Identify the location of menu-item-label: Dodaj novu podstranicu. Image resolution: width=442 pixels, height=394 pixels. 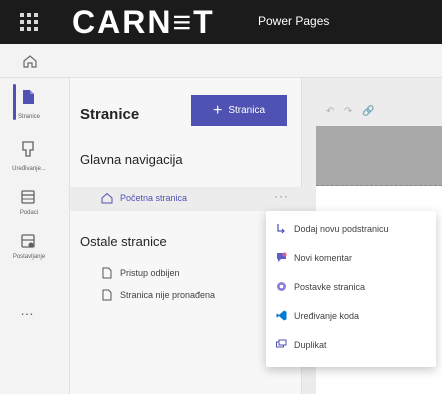
(341, 229).